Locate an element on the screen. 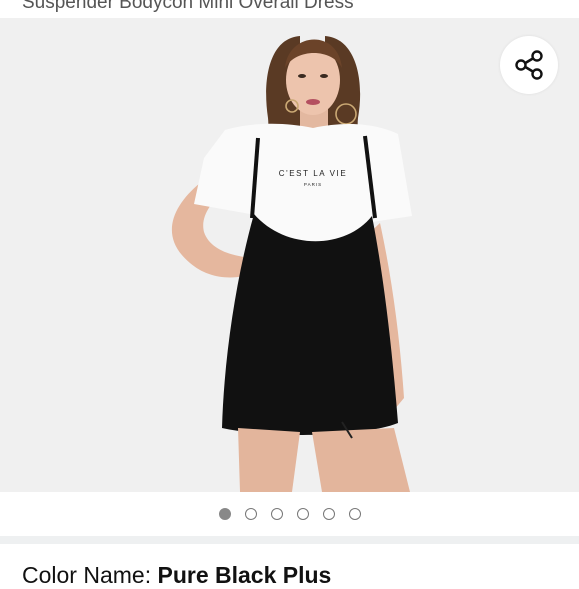  share-icon is located at coordinates (529, 65).